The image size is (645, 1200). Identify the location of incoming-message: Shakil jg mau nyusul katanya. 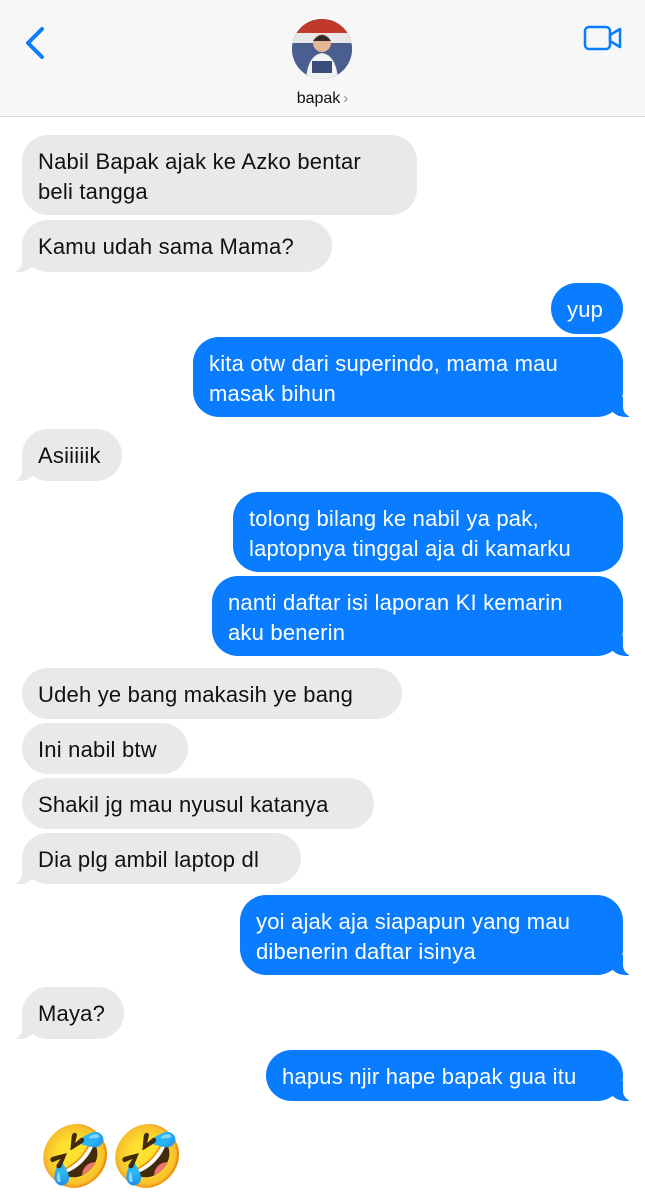
(198, 803).